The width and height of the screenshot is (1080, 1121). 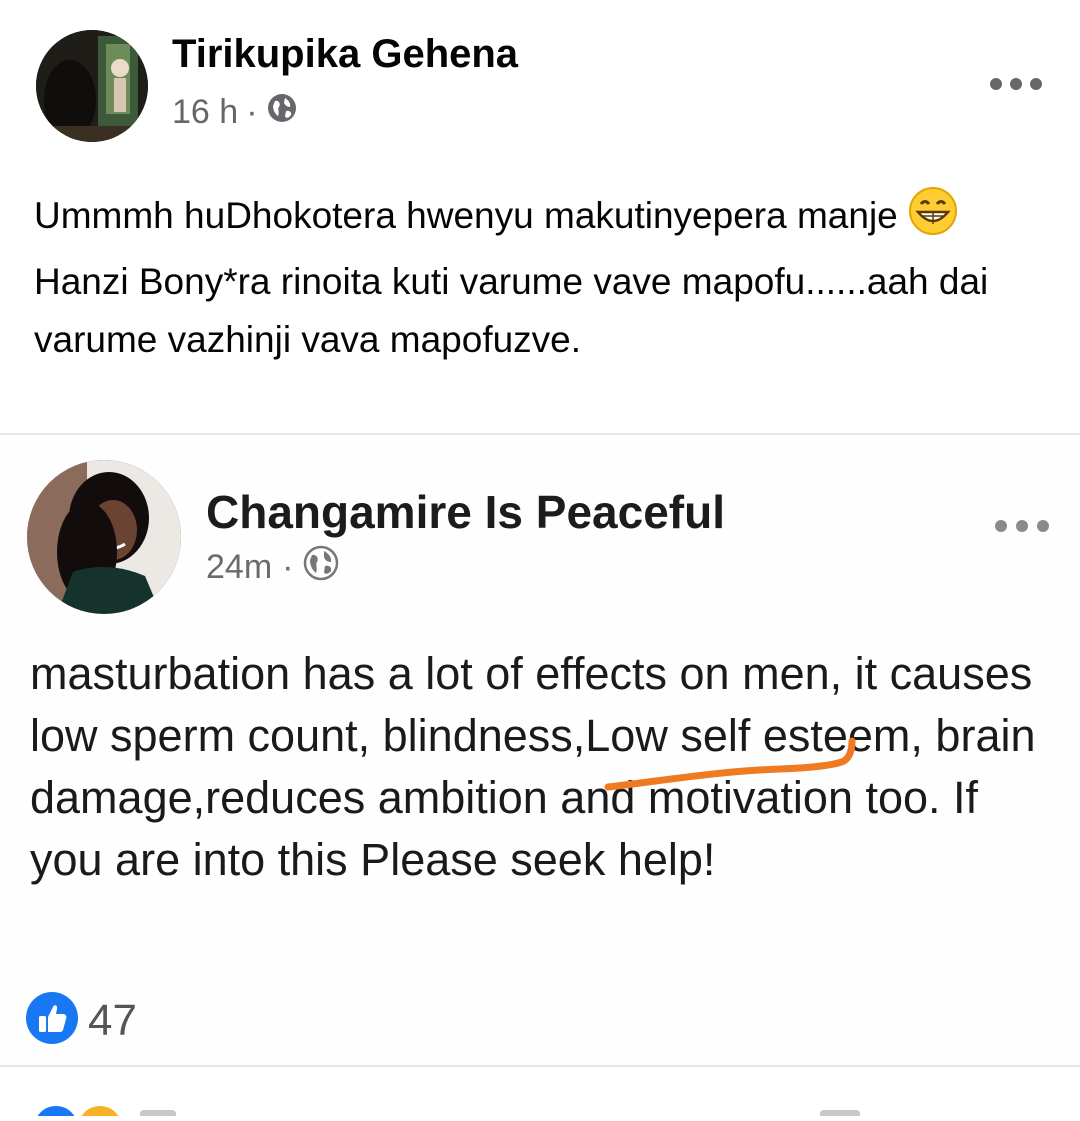 I want to click on post-time: 16 h, so click(x=205, y=112).